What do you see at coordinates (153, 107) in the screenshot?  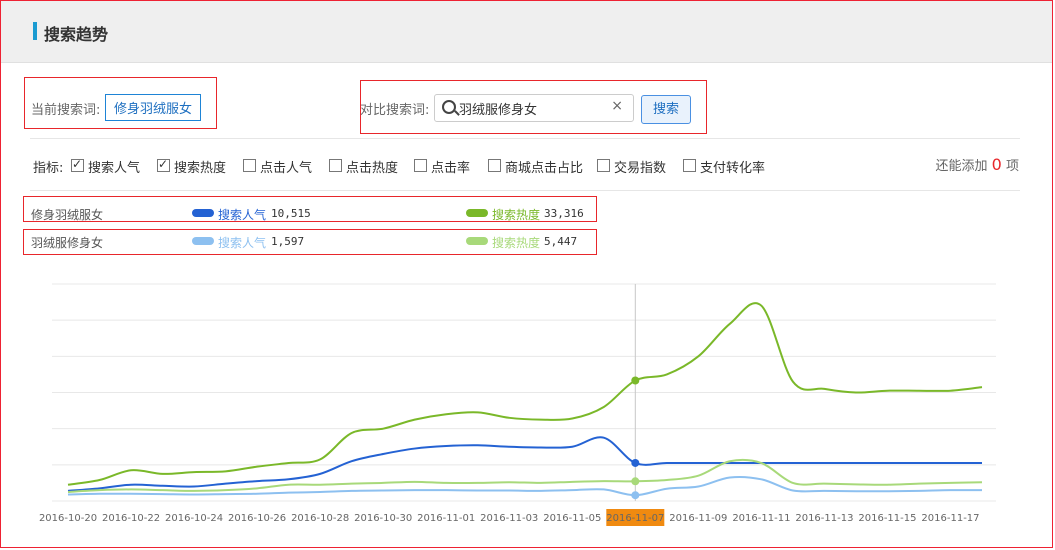 I see `current-keyword-tag: 修身羽绒服女` at bounding box center [153, 107].